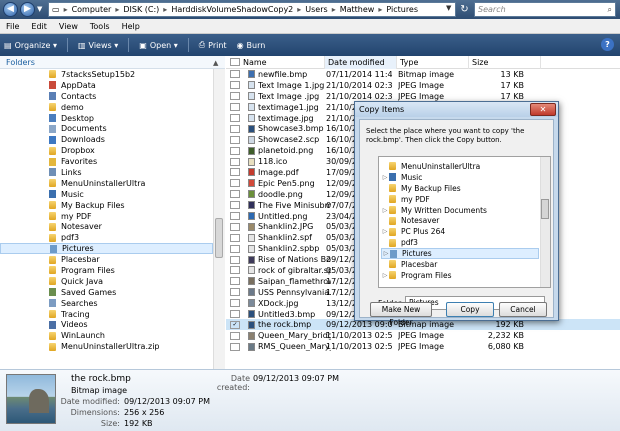  I want to click on help-icon: ?, so click(607, 44).